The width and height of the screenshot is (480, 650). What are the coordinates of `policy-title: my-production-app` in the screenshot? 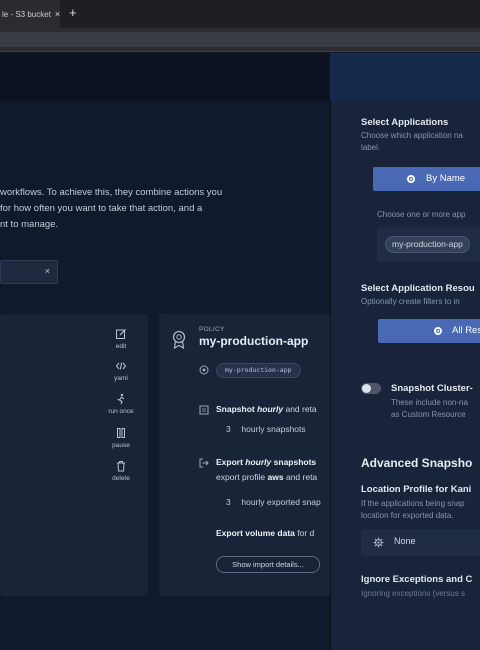 It's located at (253, 341).